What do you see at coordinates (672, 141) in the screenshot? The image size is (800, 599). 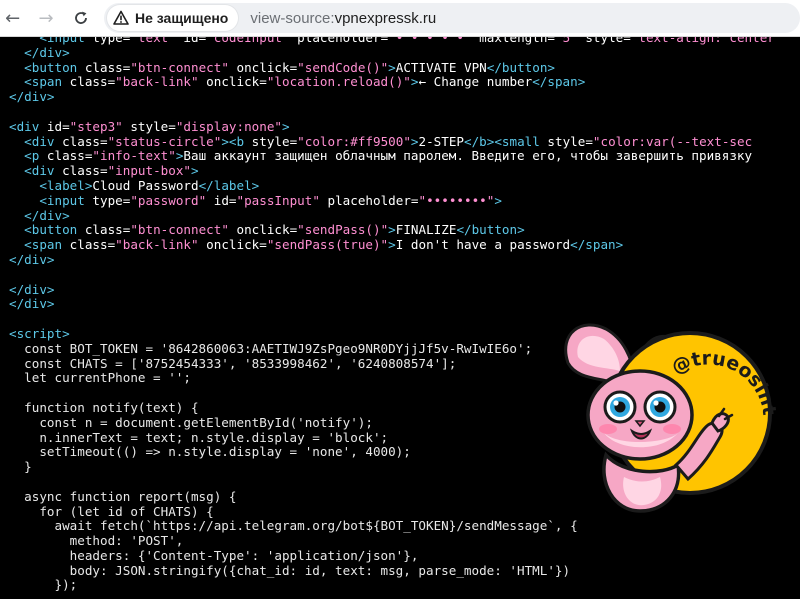 I see `source-token: "color:var(--text-sec` at bounding box center [672, 141].